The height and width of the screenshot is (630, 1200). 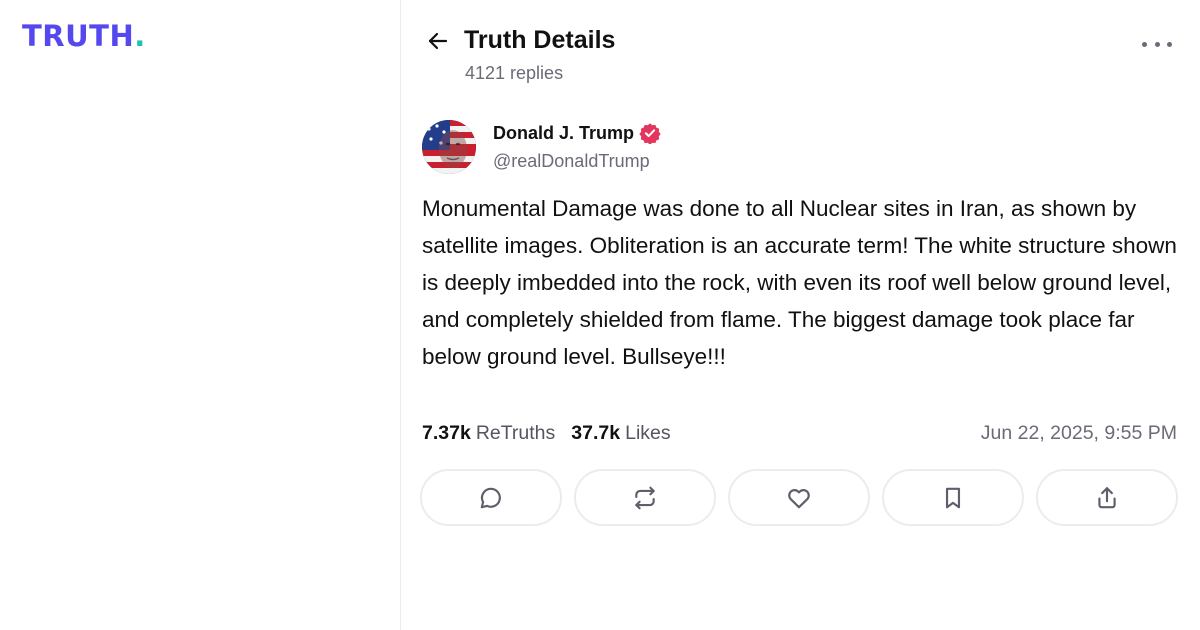 What do you see at coordinates (514, 73) in the screenshot?
I see `replies-count: 4121 replies` at bounding box center [514, 73].